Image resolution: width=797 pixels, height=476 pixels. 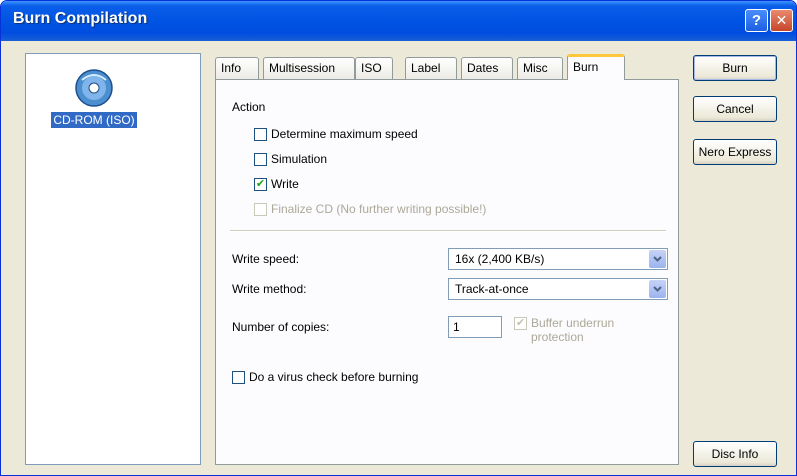 What do you see at coordinates (586, 67) in the screenshot?
I see `tab-label: Burn` at bounding box center [586, 67].